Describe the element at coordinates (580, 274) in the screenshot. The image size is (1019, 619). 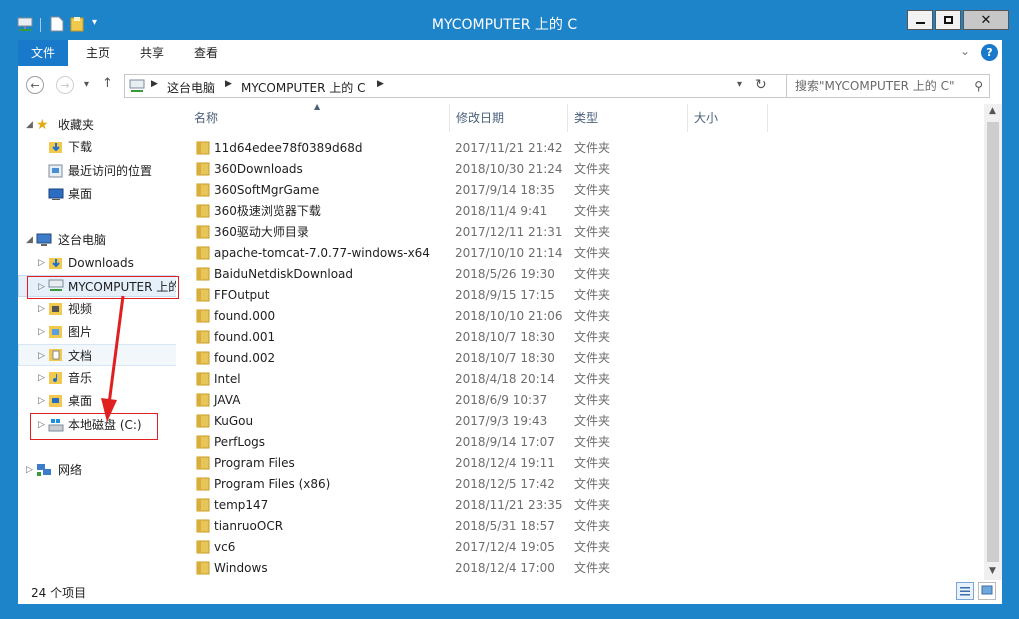
I see `file-row: BaiduNetdiskDownload 2018/5/26 19:30 文件夹` at that location.